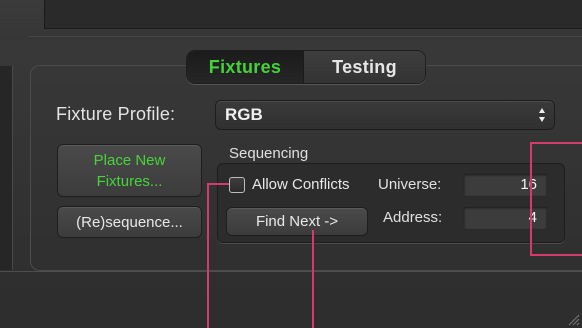 Image resolution: width=582 pixels, height=328 pixels. I want to click on annotation-line-checkbox-vertical, so click(208, 255).